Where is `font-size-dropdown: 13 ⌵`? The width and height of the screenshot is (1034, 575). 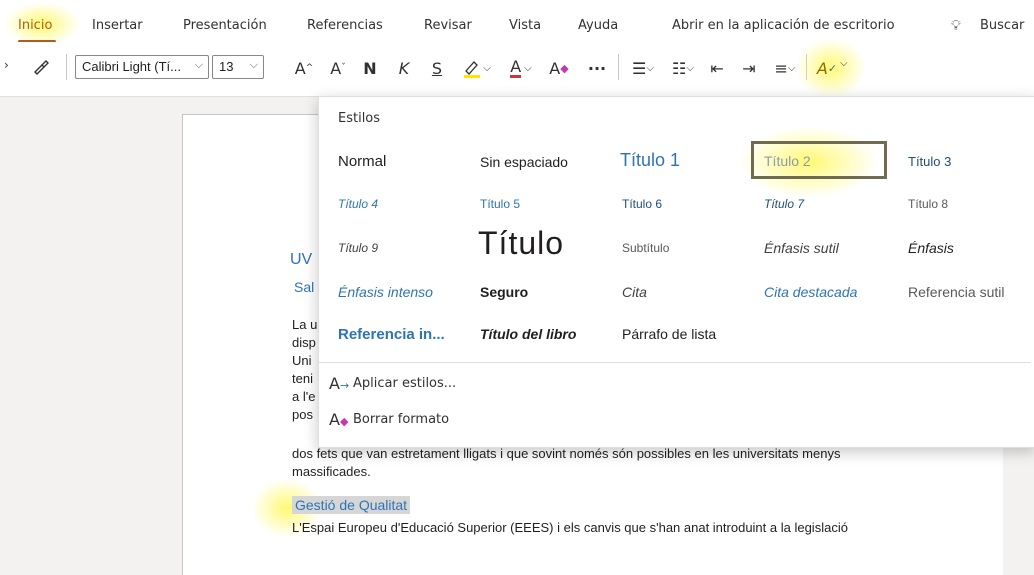 font-size-dropdown: 13 ⌵ is located at coordinates (238, 67).